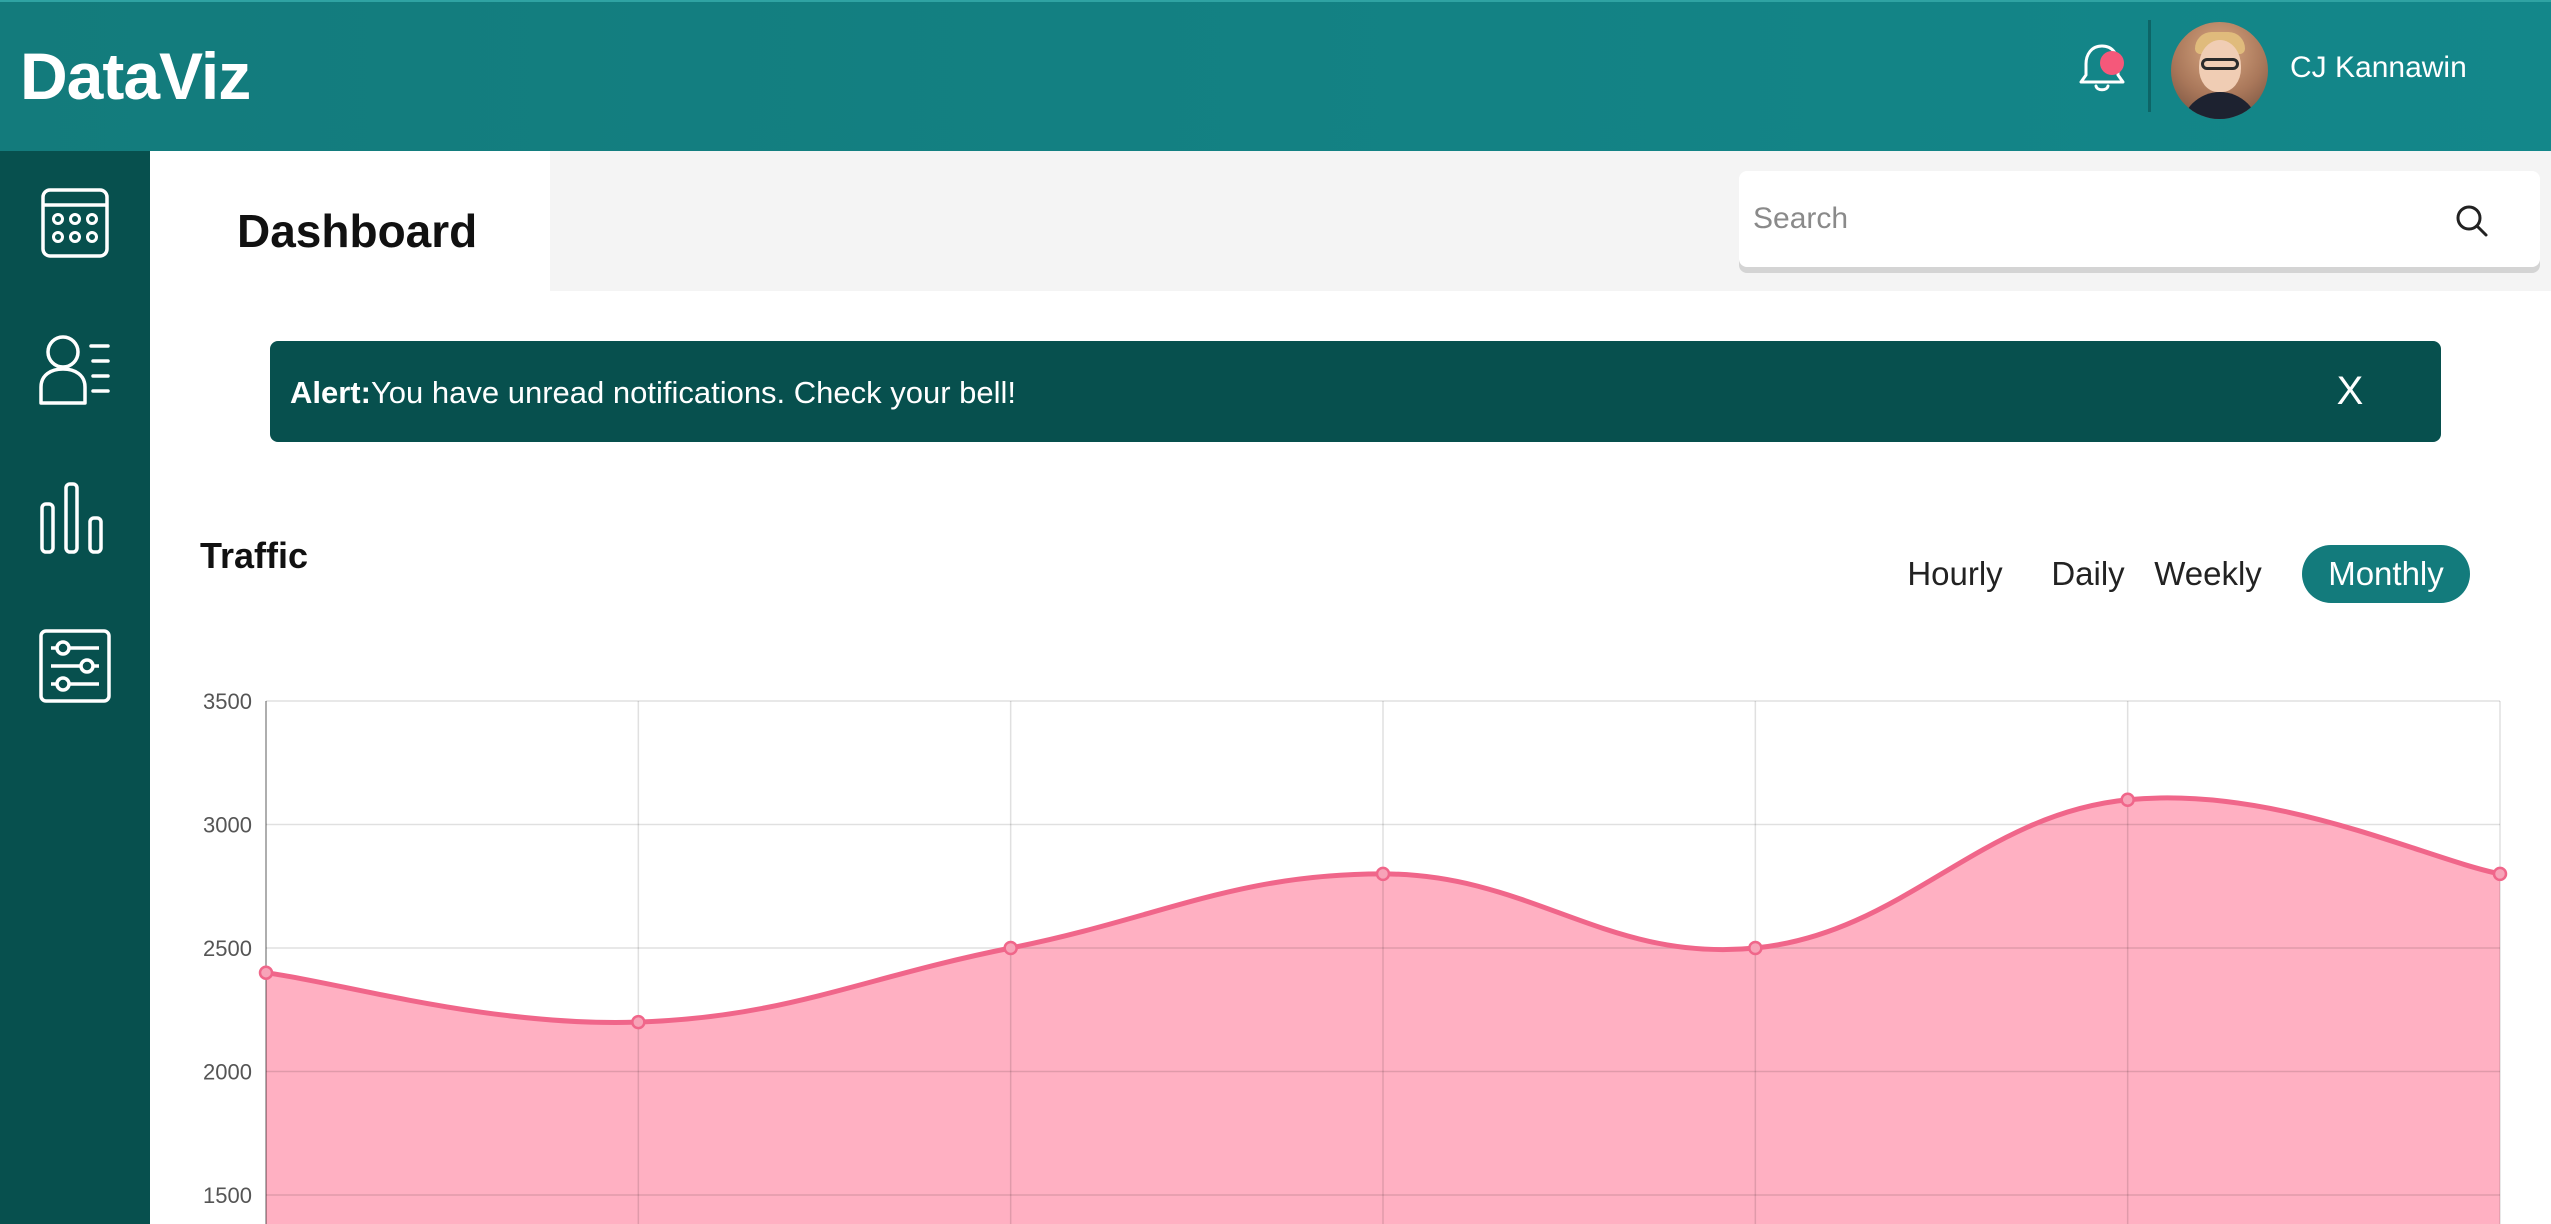  I want to click on period-hourly-button: Hourly, so click(1955, 574).